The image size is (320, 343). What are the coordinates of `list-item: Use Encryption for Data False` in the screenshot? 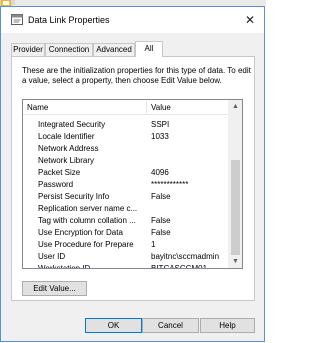 It's located at (126, 233).